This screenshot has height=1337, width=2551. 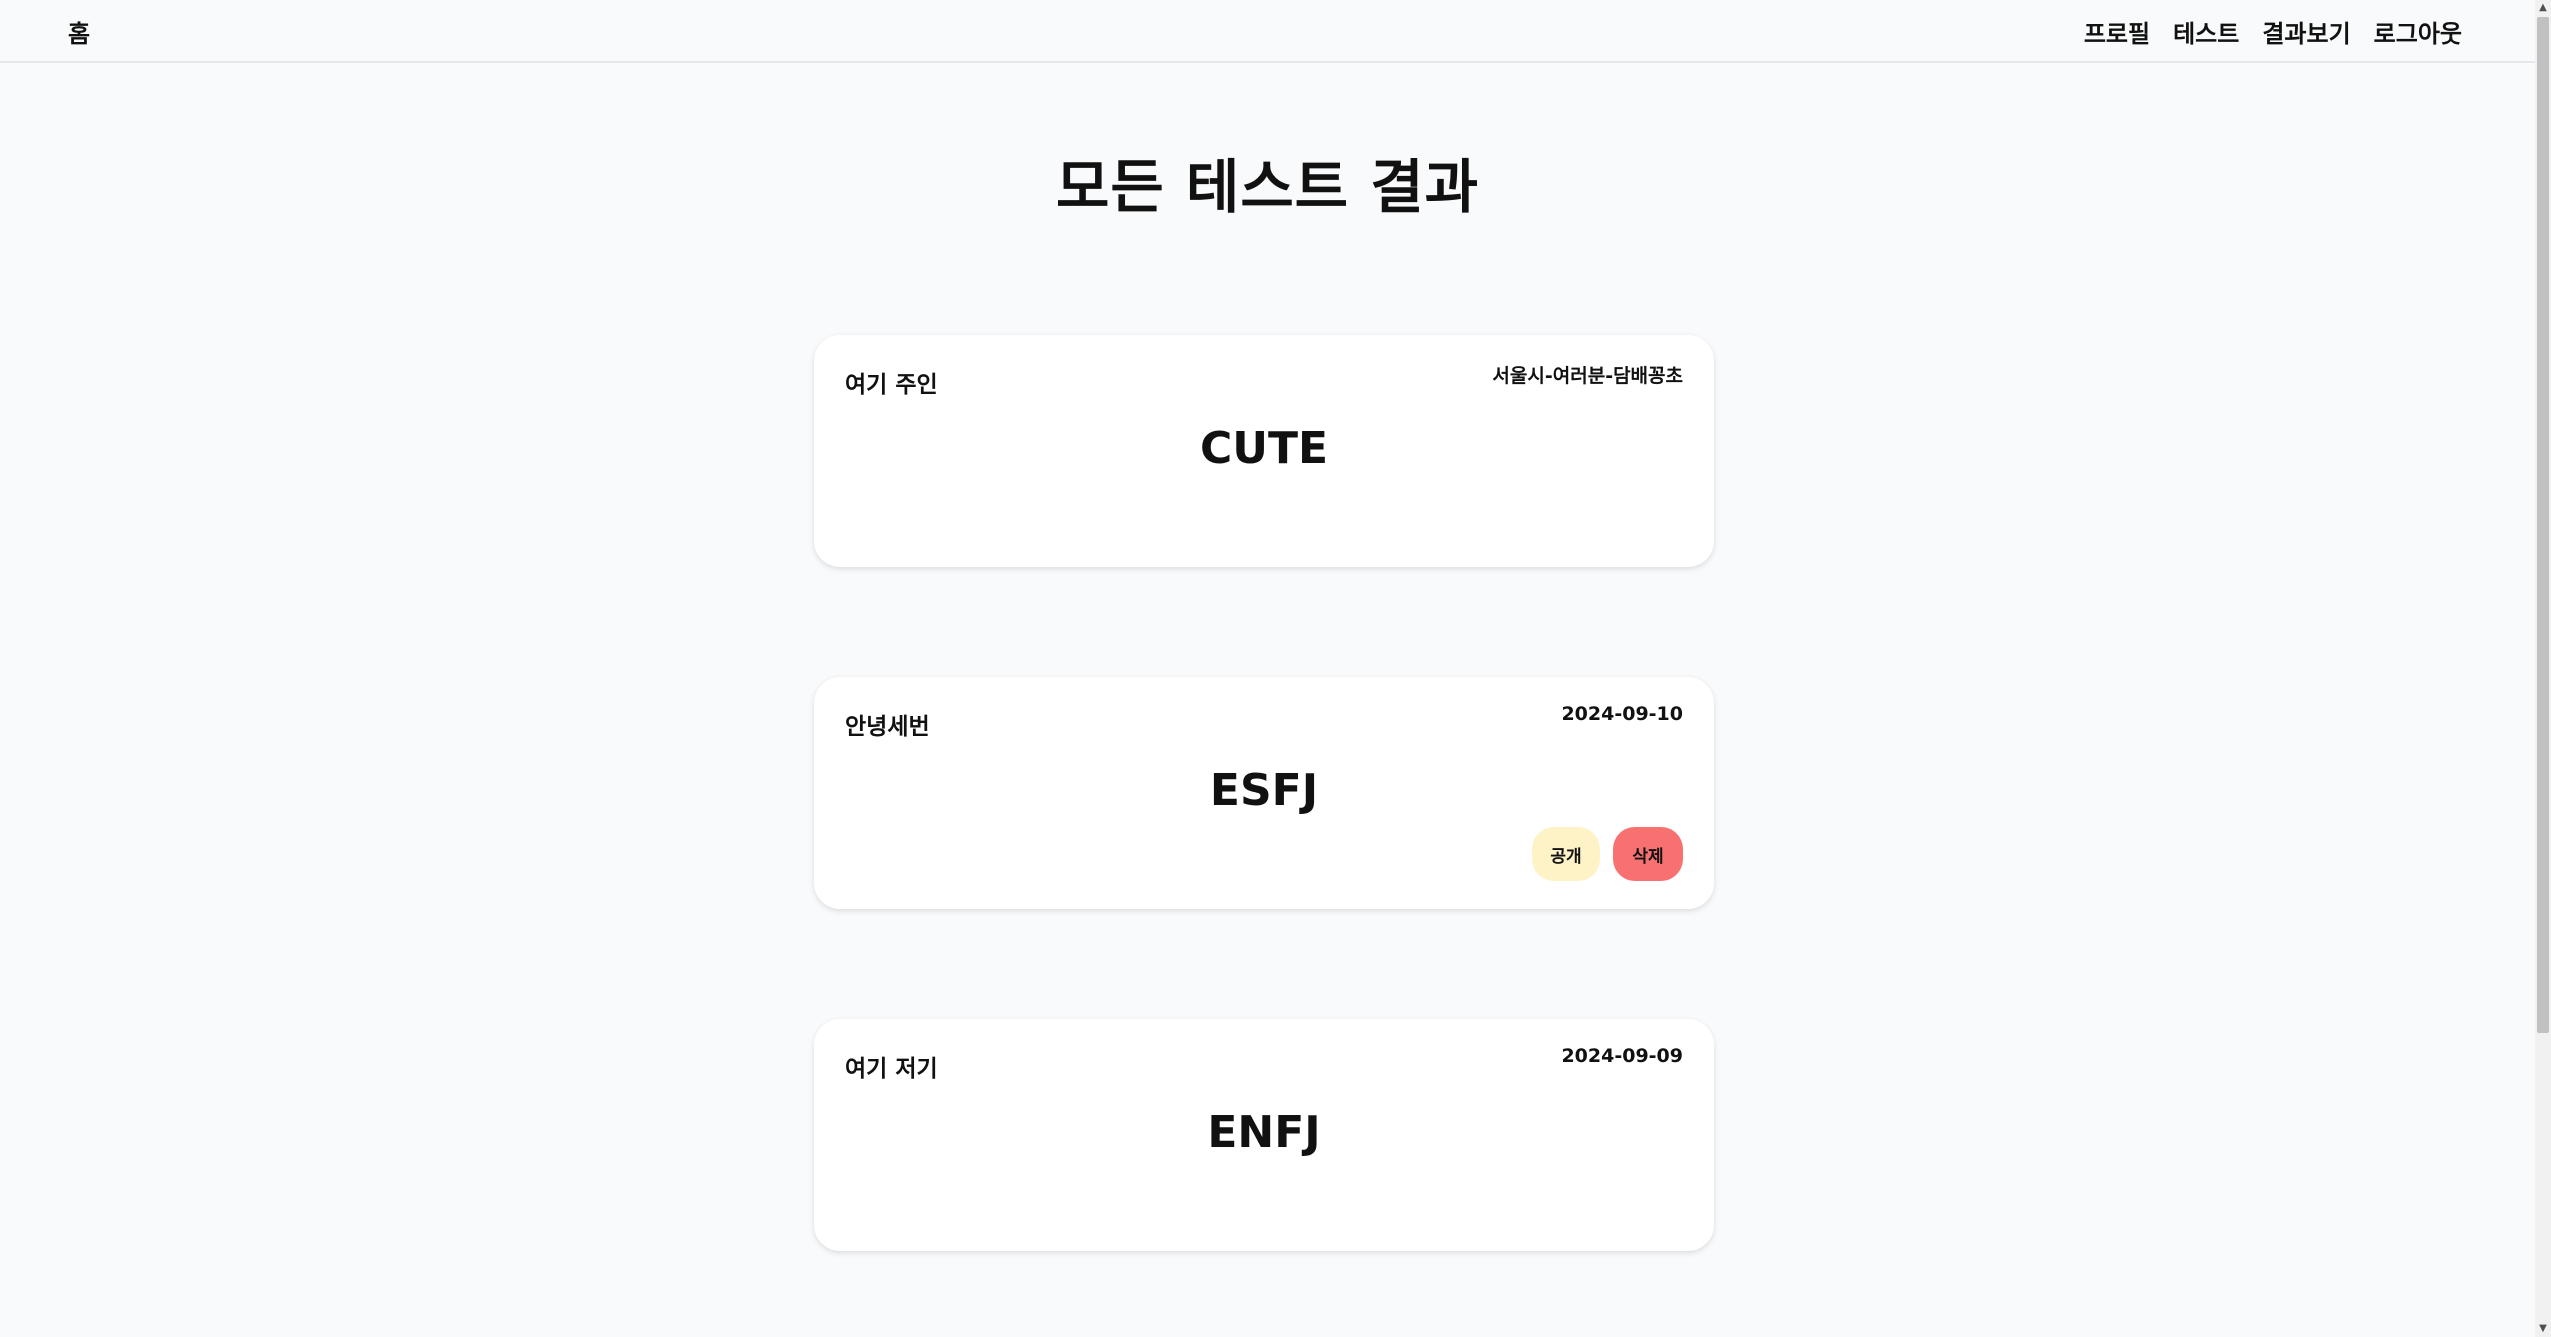 I want to click on result-card: 여기 저기 2024-09-09 ENFJ, so click(x=1264, y=1135).